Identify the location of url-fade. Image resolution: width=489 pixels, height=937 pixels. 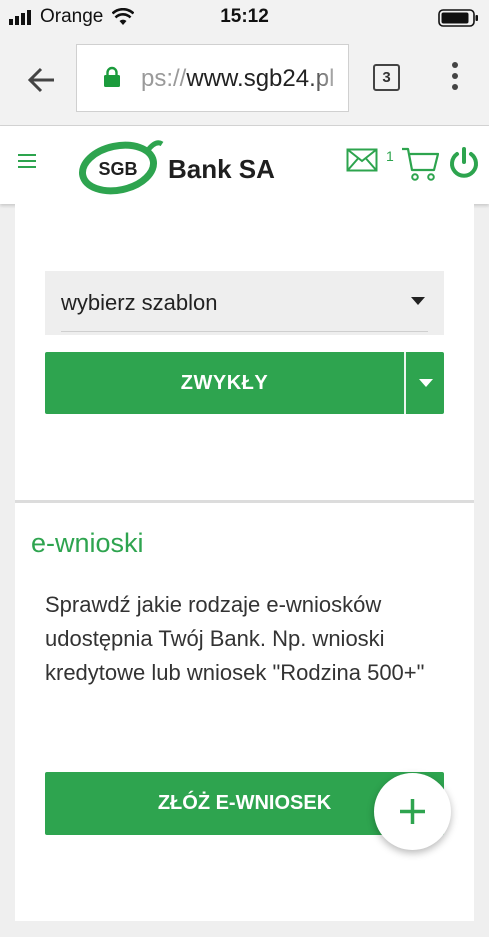
(328, 78).